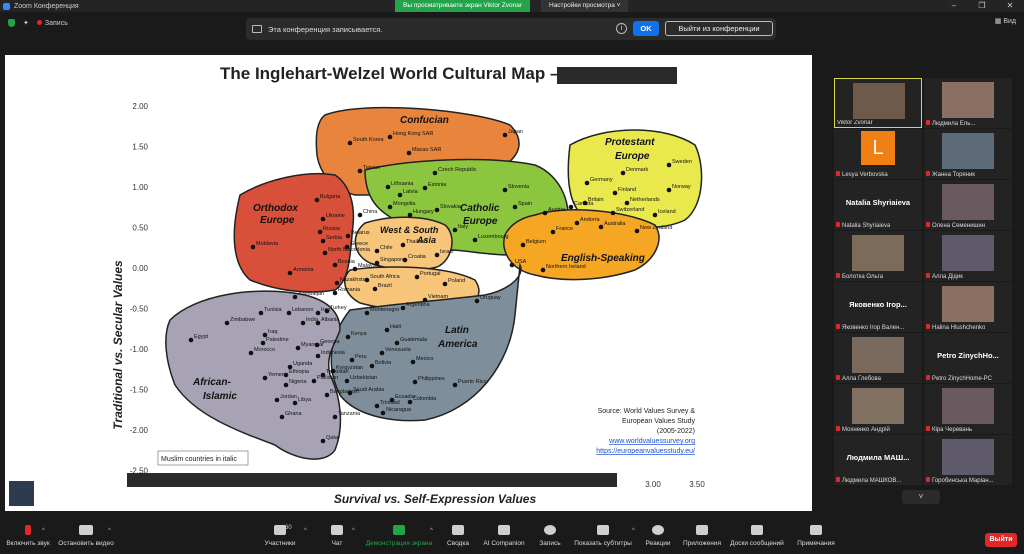  What do you see at coordinates (363, 378) in the screenshot?
I see `country-label: Uzbekistan` at bounding box center [363, 378].